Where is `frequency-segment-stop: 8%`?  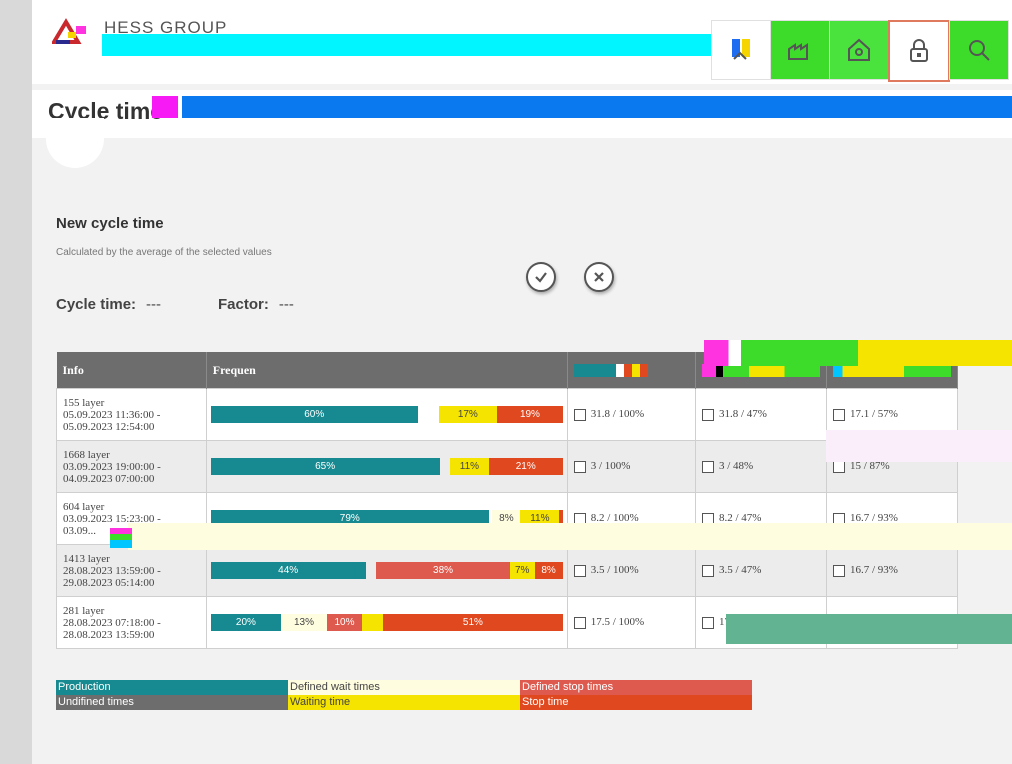
frequency-segment-stop: 8% is located at coordinates (548, 570).